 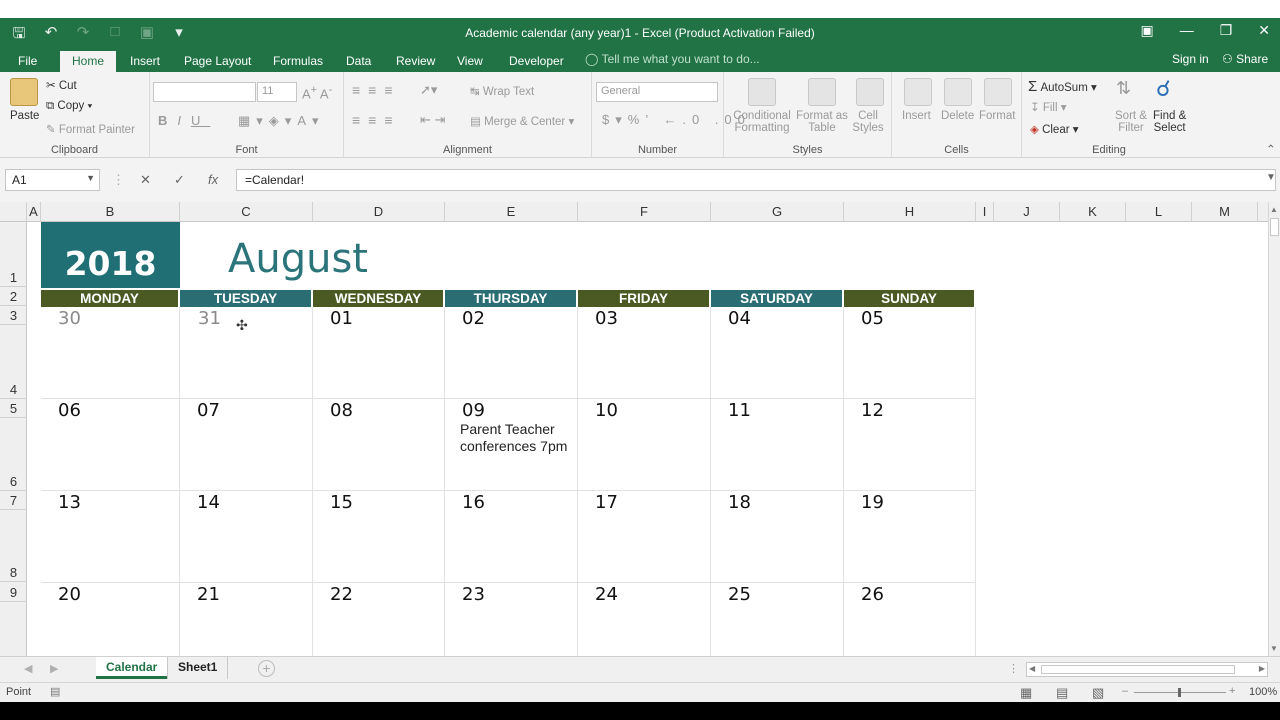 What do you see at coordinates (998, 92) in the screenshot?
I see `format-cells-icon` at bounding box center [998, 92].